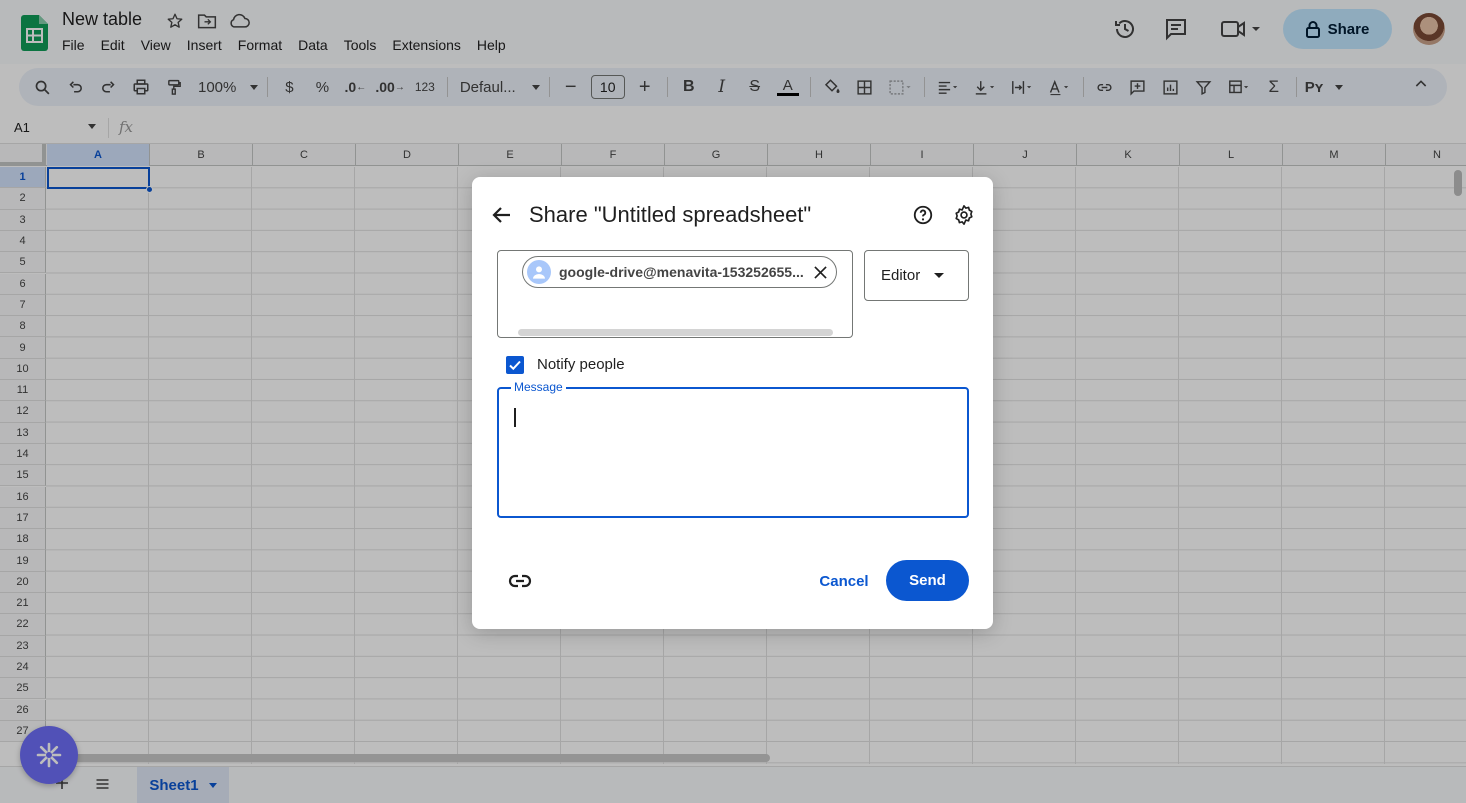 The width and height of the screenshot is (1466, 803). I want to click on notify-people-checkbox, so click(515, 365).